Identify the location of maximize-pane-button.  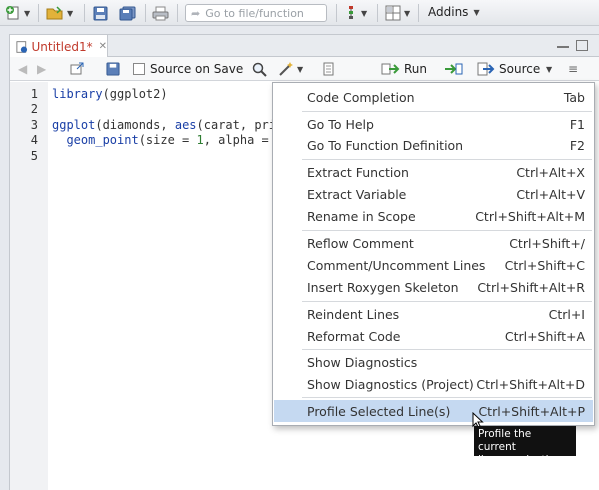
(582, 45).